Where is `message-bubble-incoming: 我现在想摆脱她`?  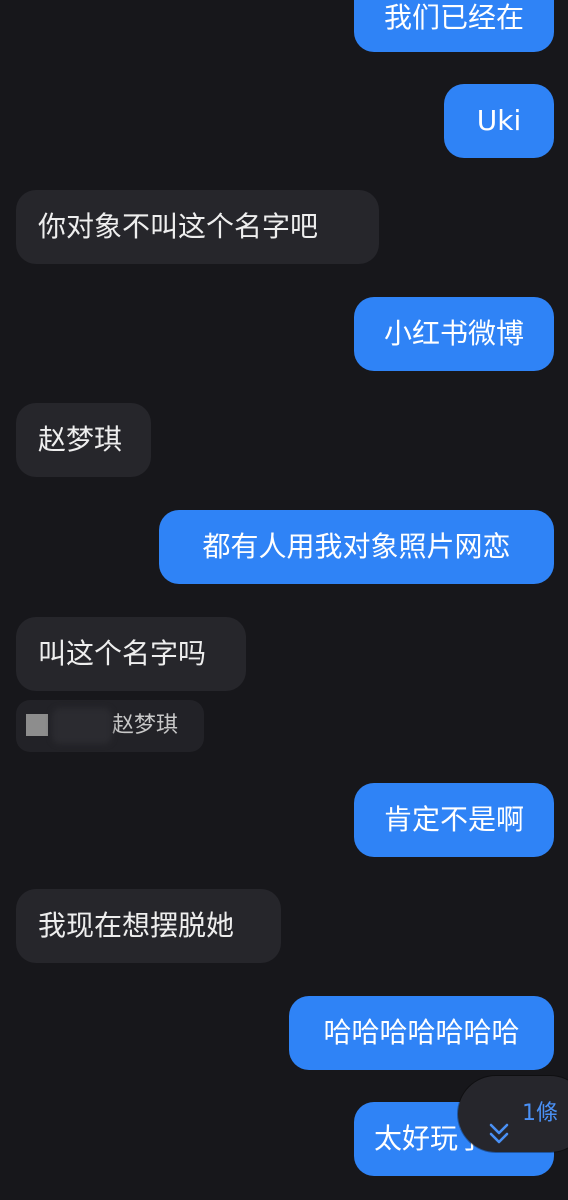 message-bubble-incoming: 我现在想摆脱她 is located at coordinates (148, 926).